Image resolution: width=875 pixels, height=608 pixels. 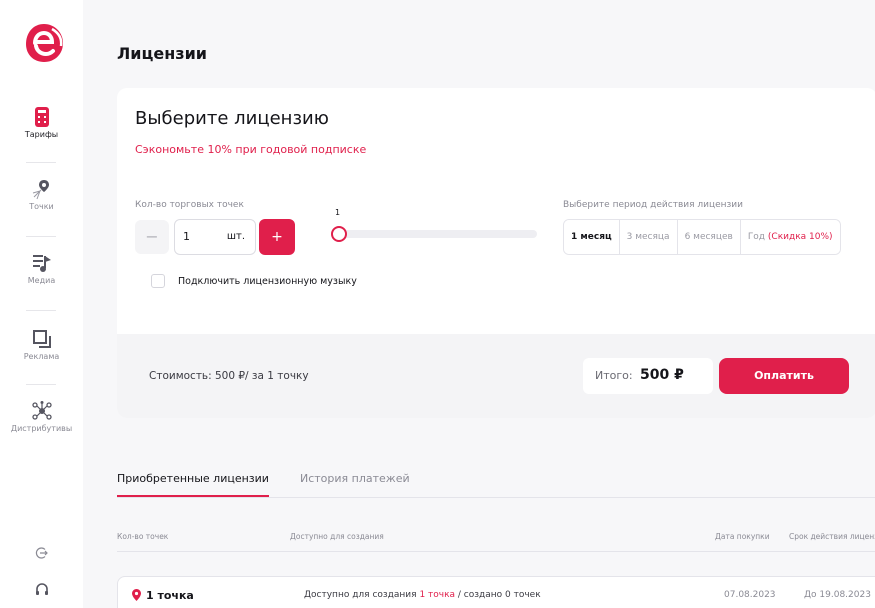 What do you see at coordinates (41, 280) in the screenshot?
I see `sidebar-item-label: Медиа` at bounding box center [41, 280].